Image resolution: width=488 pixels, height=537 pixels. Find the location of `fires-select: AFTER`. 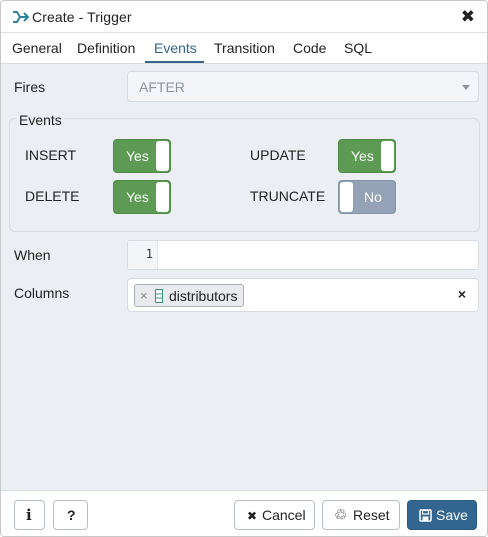

fires-select: AFTER is located at coordinates (303, 86).